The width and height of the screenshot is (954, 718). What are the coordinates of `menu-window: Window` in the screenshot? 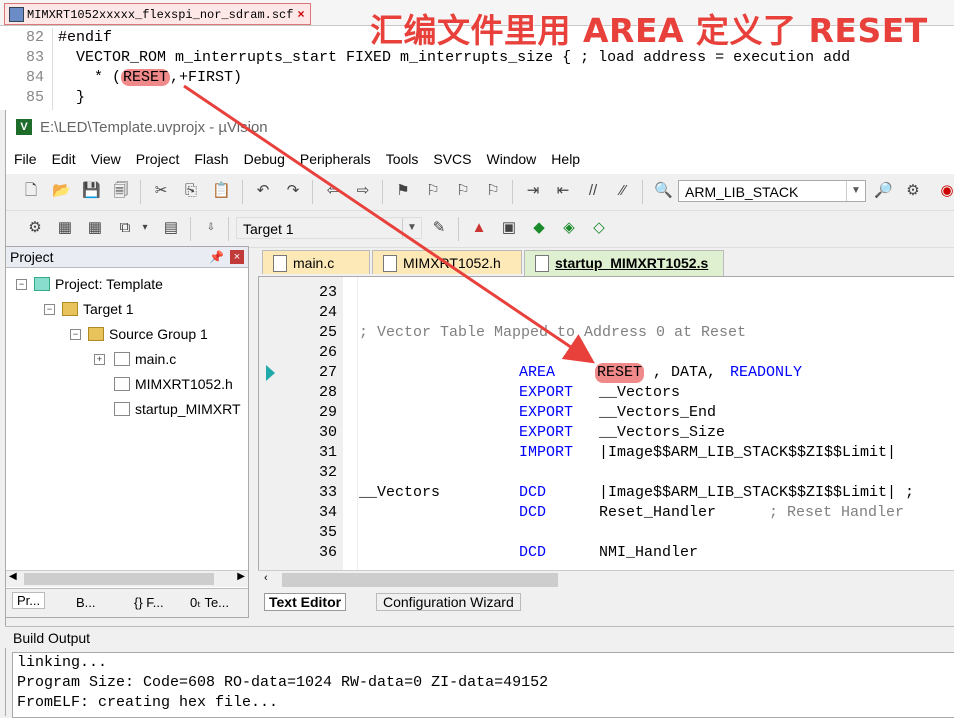 It's located at (512, 159).